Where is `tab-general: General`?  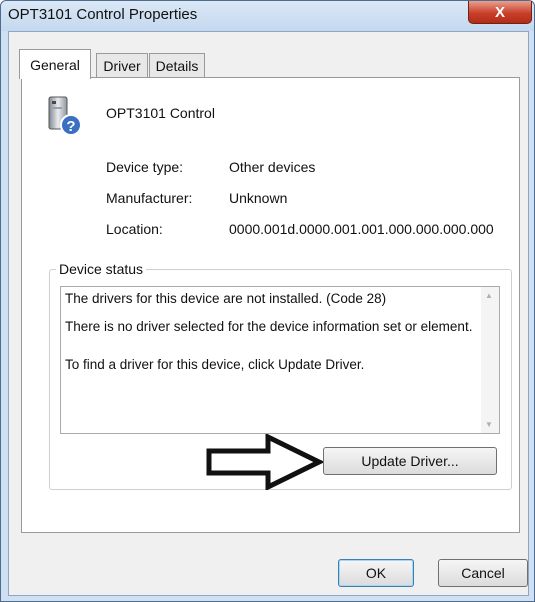 tab-general: General is located at coordinates (55, 64).